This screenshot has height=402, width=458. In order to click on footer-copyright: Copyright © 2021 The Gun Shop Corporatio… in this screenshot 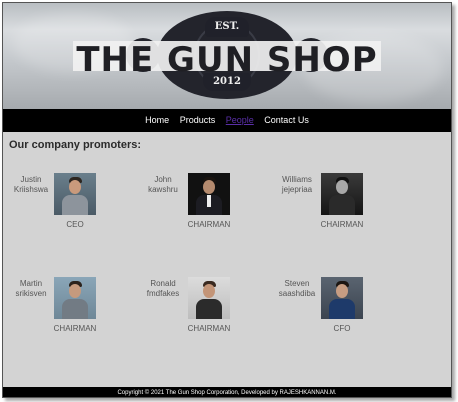, I will do `click(227, 392)`.